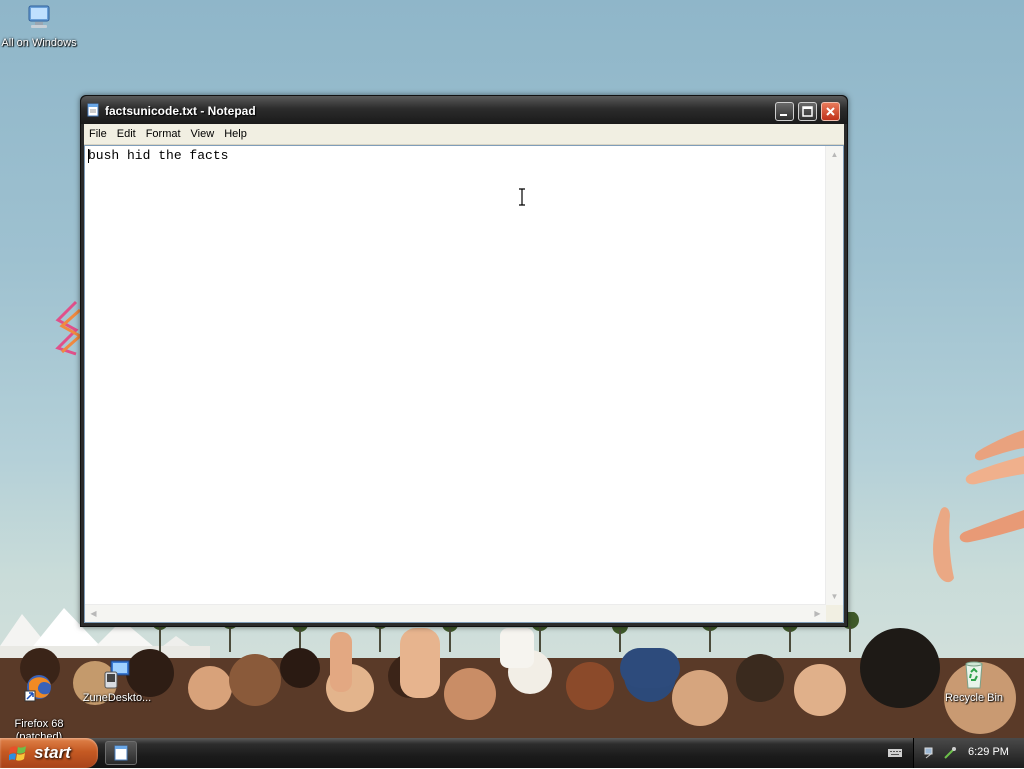  I want to click on close-button, so click(830, 111).